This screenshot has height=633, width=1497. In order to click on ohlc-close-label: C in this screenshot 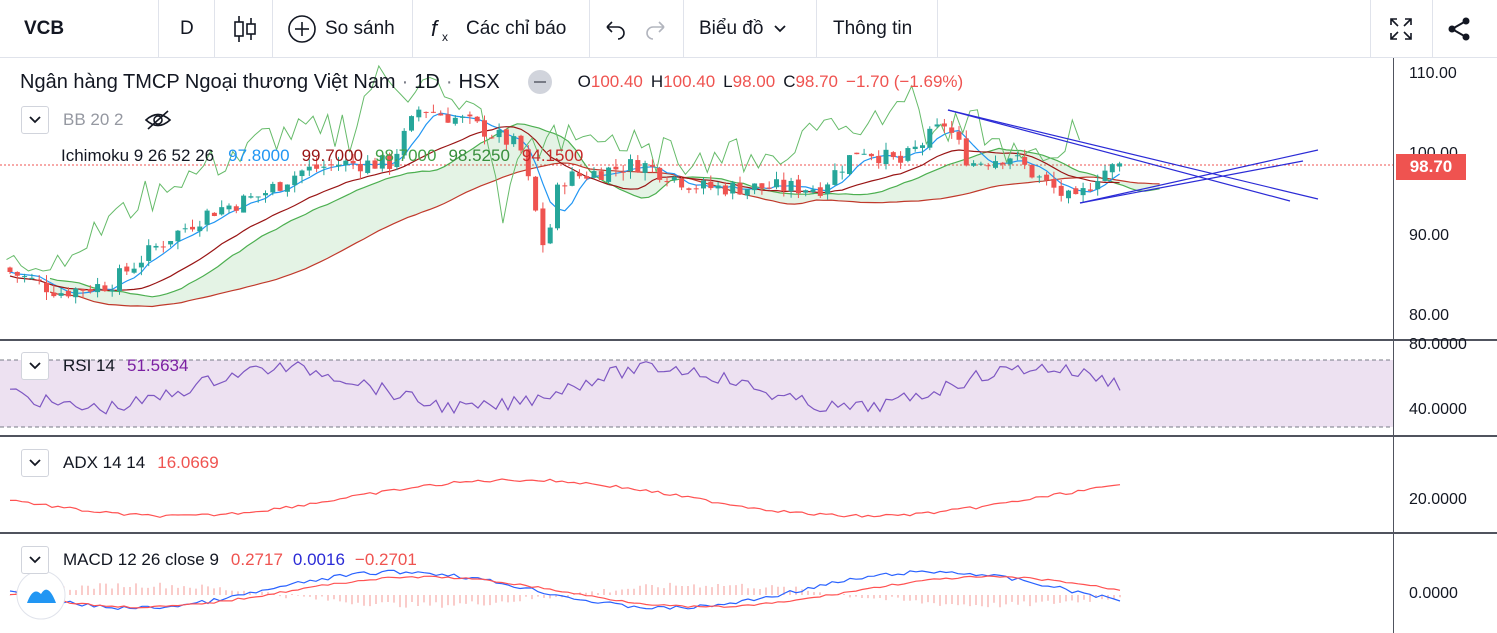, I will do `click(789, 81)`.